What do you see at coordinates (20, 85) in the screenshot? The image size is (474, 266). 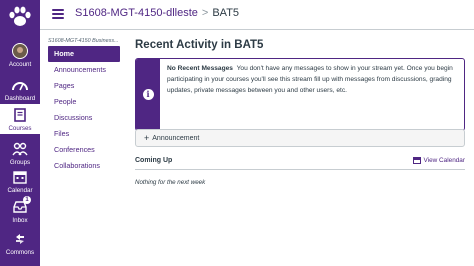 I see `dashboard-icon` at bounding box center [20, 85].